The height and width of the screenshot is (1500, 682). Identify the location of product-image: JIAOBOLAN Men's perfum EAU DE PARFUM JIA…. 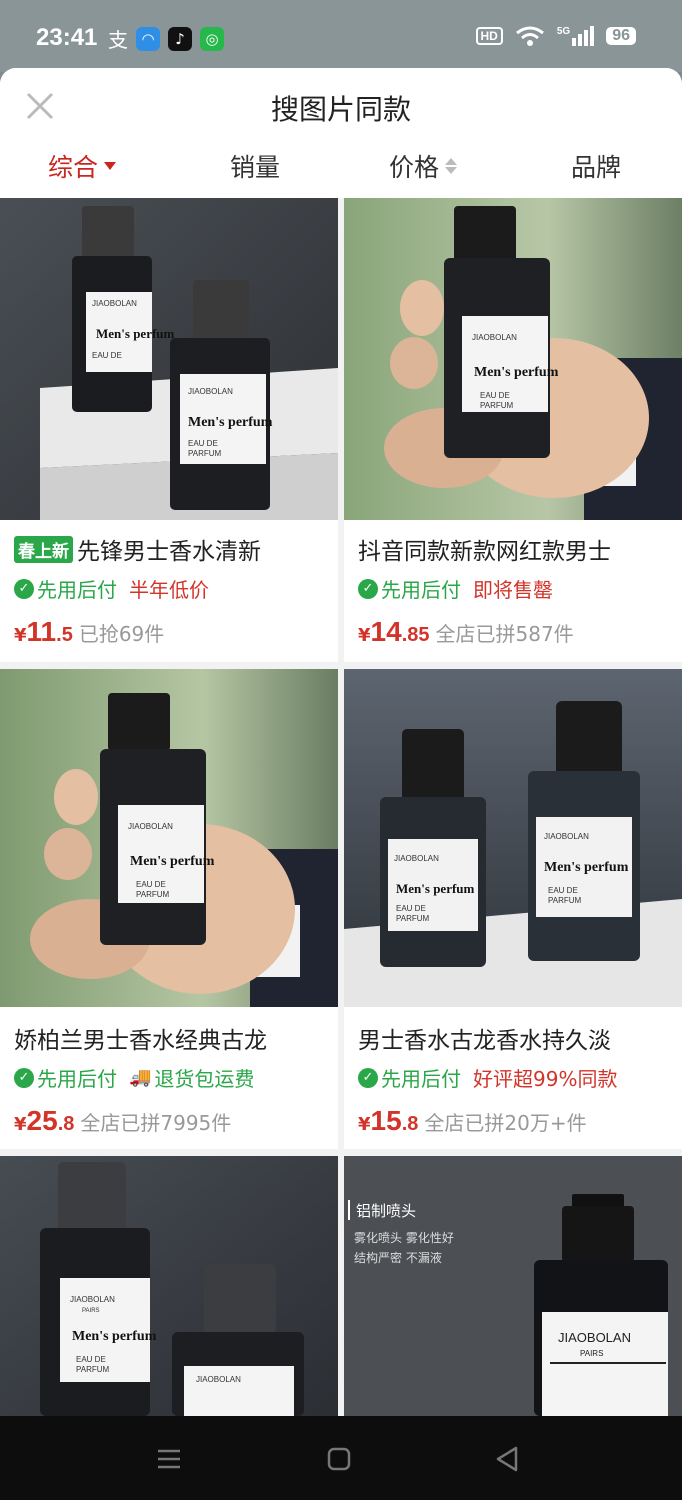
(513, 838).